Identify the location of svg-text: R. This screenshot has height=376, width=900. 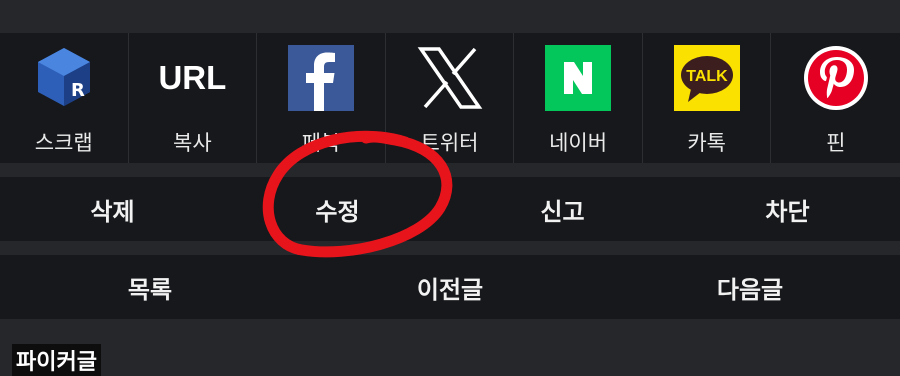
(78, 90).